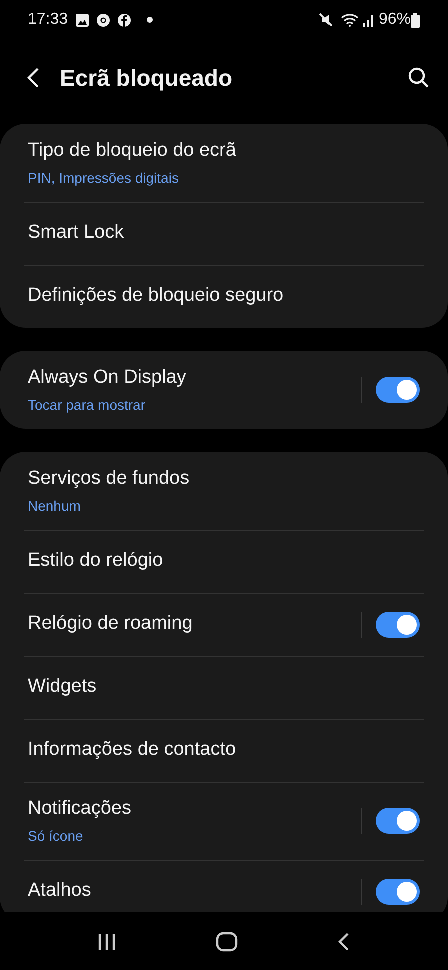  Describe the element at coordinates (227, 942) in the screenshot. I see `home-icon` at that location.